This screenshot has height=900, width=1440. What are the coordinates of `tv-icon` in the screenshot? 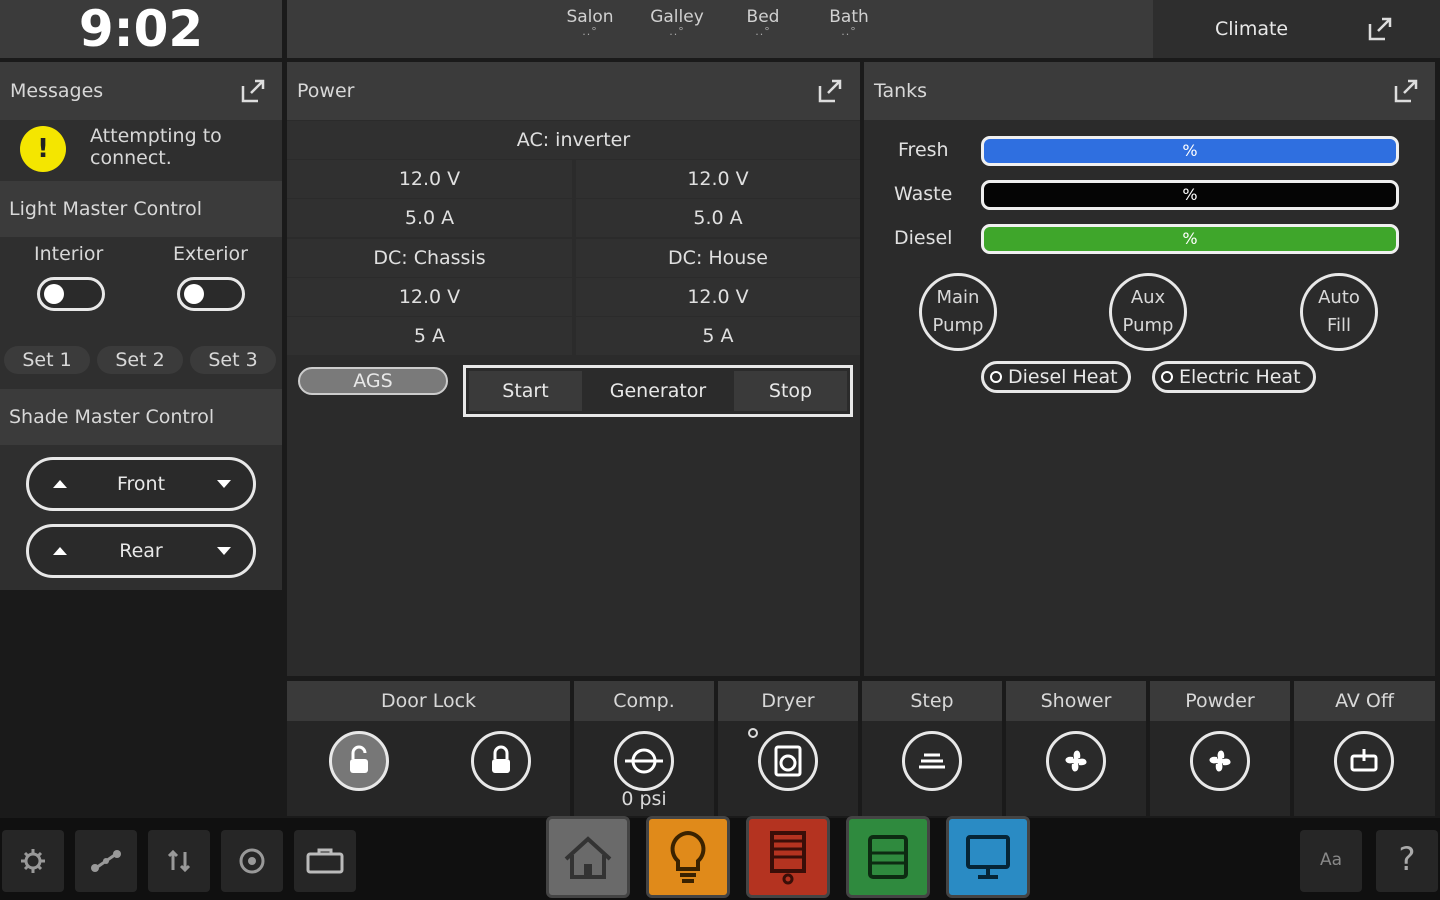 It's located at (988, 857).